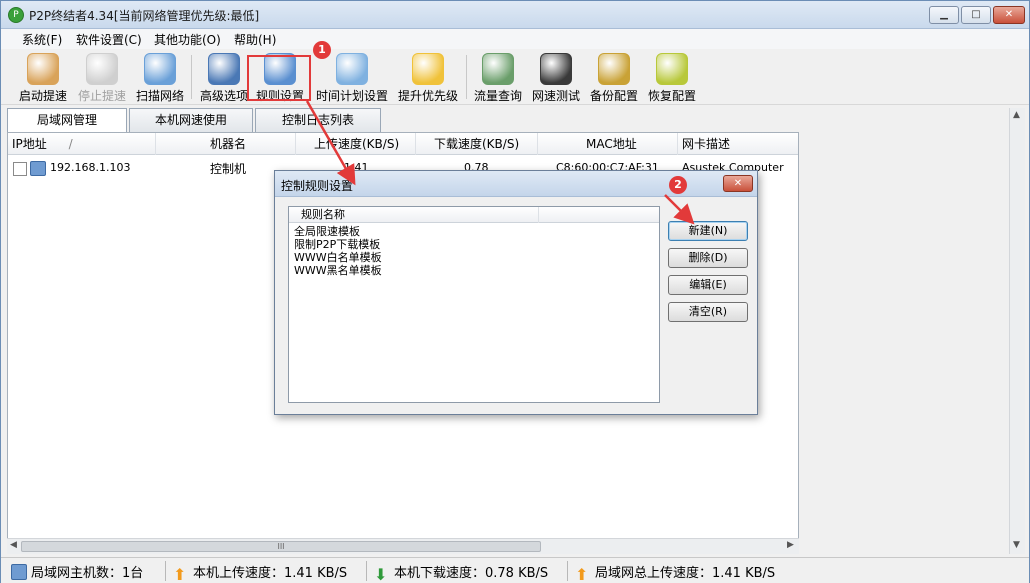 This screenshot has width=1030, height=583. What do you see at coordinates (381, 574) in the screenshot?
I see `download-arrow-icon: ⬇` at bounding box center [381, 574].